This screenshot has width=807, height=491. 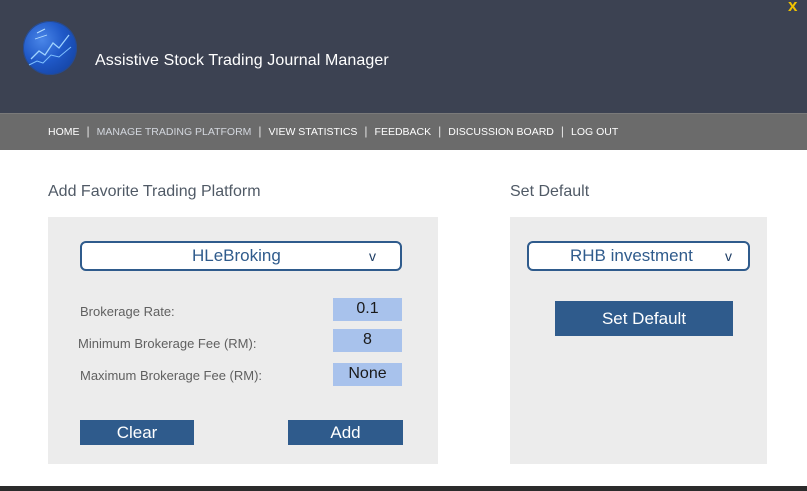 What do you see at coordinates (345, 432) in the screenshot?
I see `add-button: Add` at bounding box center [345, 432].